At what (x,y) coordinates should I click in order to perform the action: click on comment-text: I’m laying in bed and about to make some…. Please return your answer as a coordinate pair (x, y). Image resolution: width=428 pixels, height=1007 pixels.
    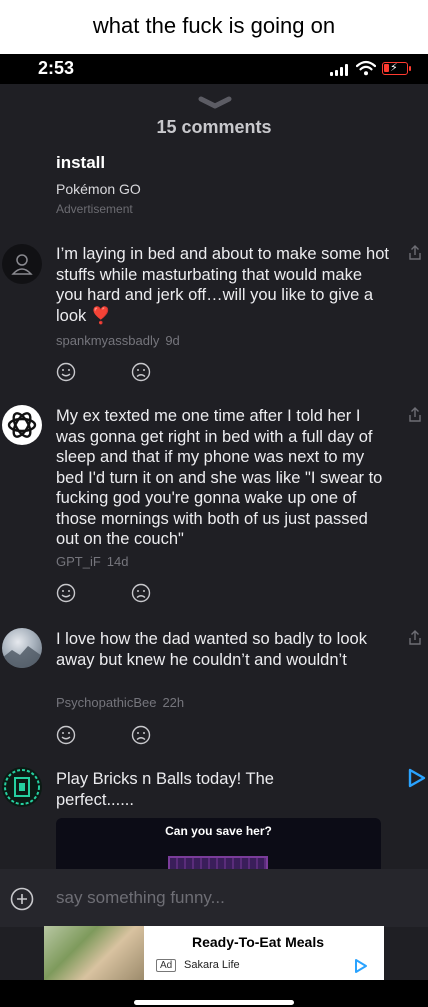
    Looking at the image, I should click on (222, 285).